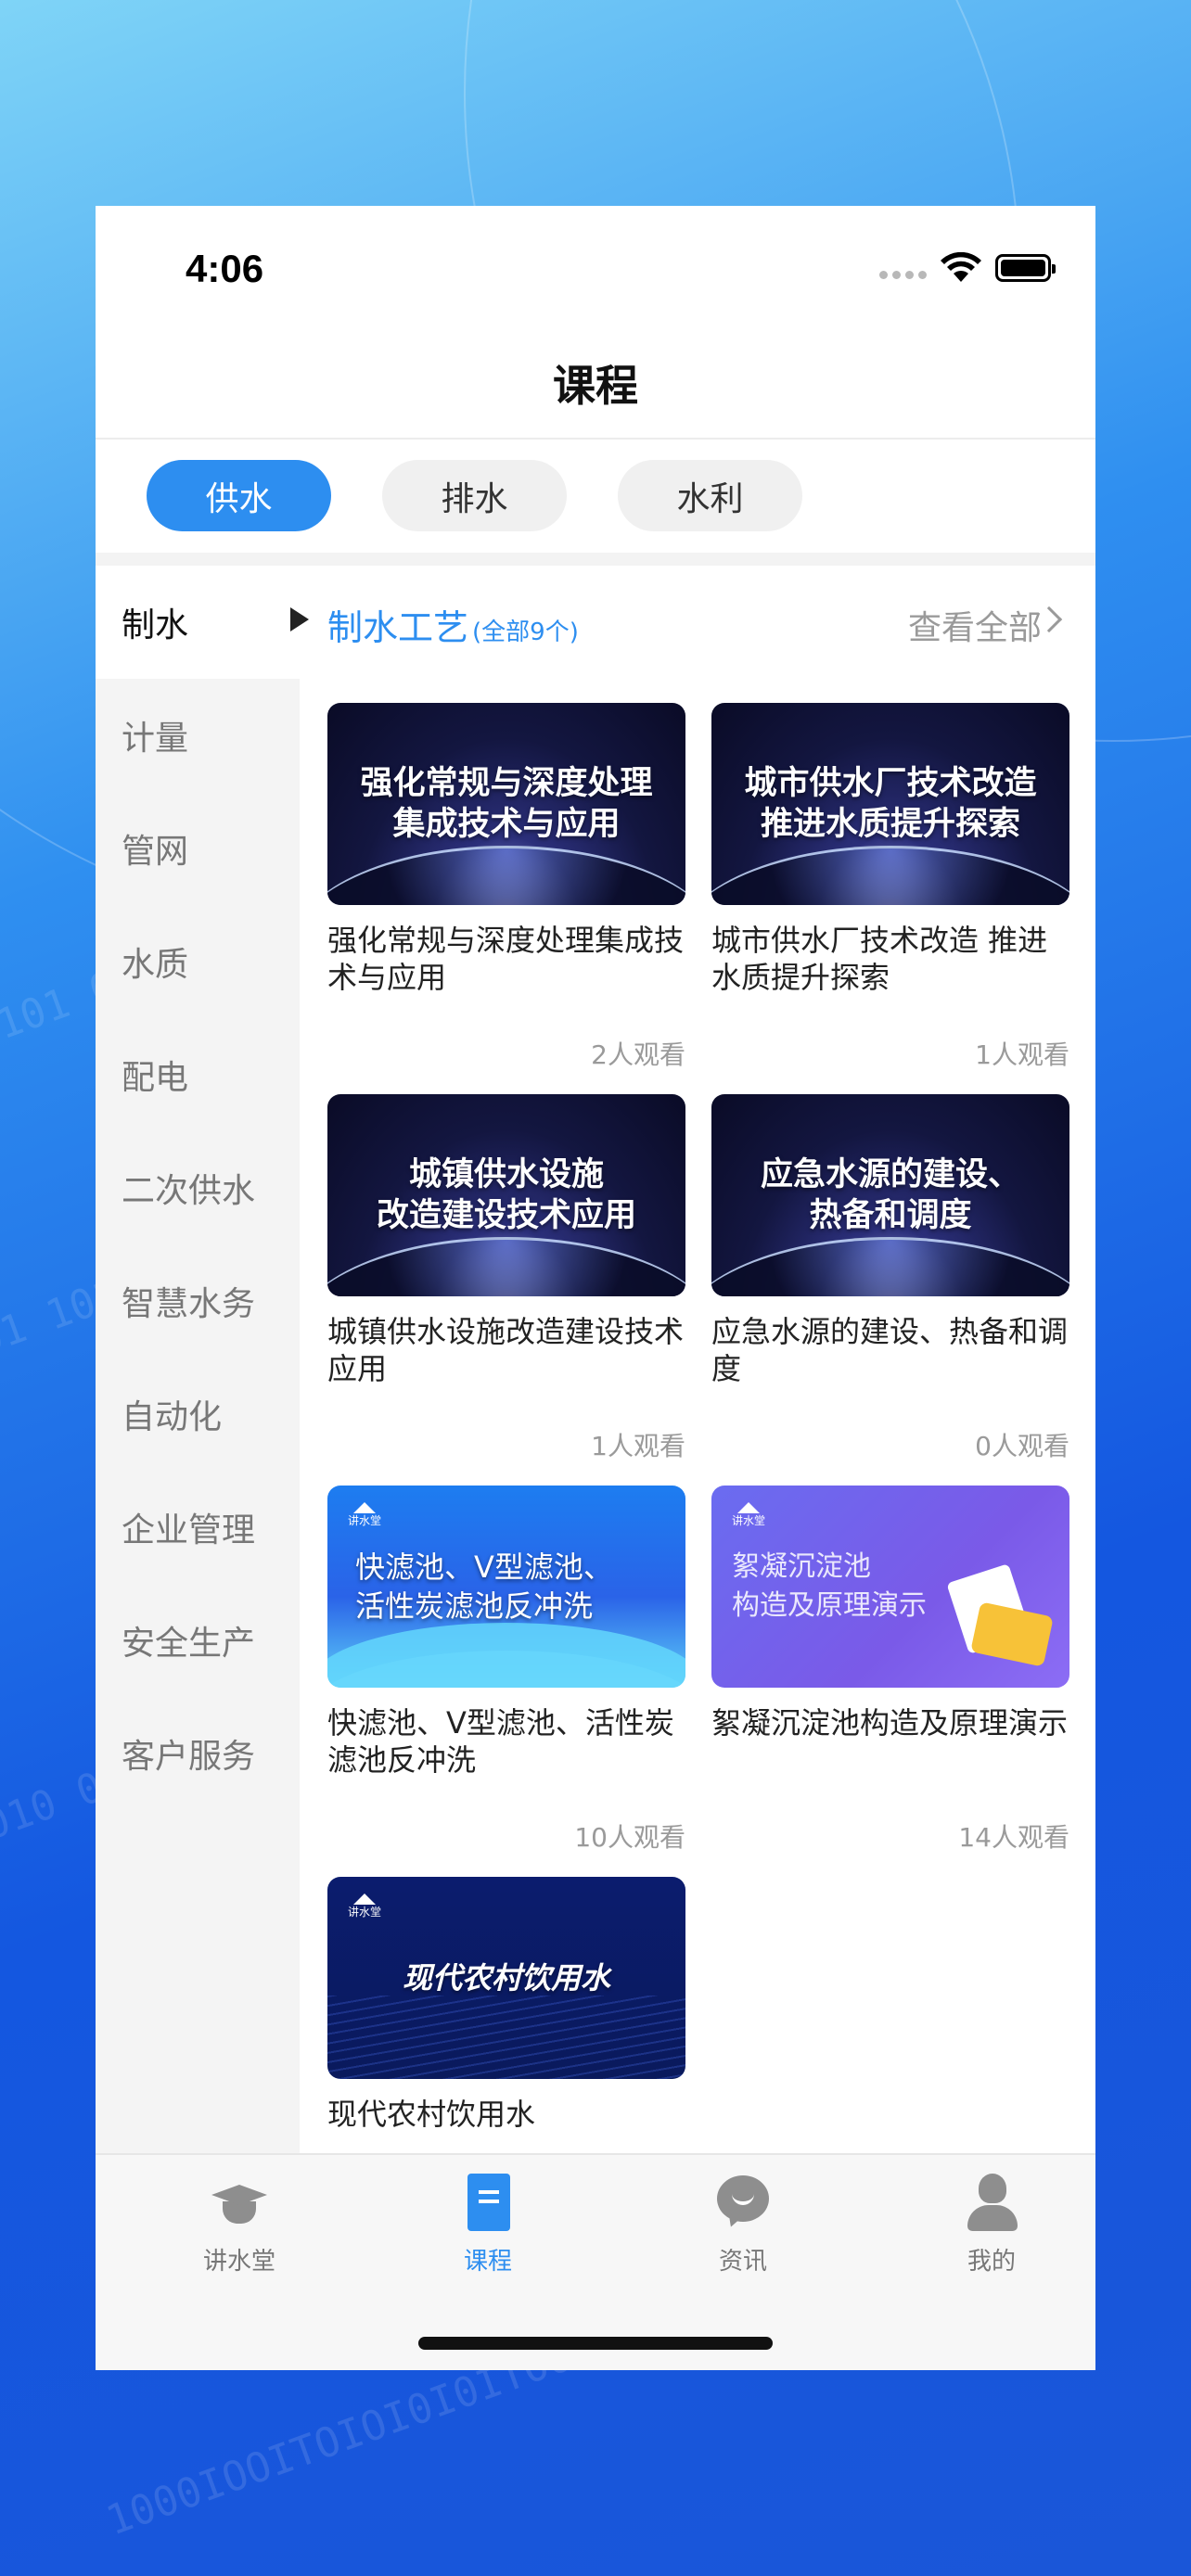  What do you see at coordinates (198, 1187) in the screenshot?
I see `sidebar-item-secondary-supply: 二次供水` at bounding box center [198, 1187].